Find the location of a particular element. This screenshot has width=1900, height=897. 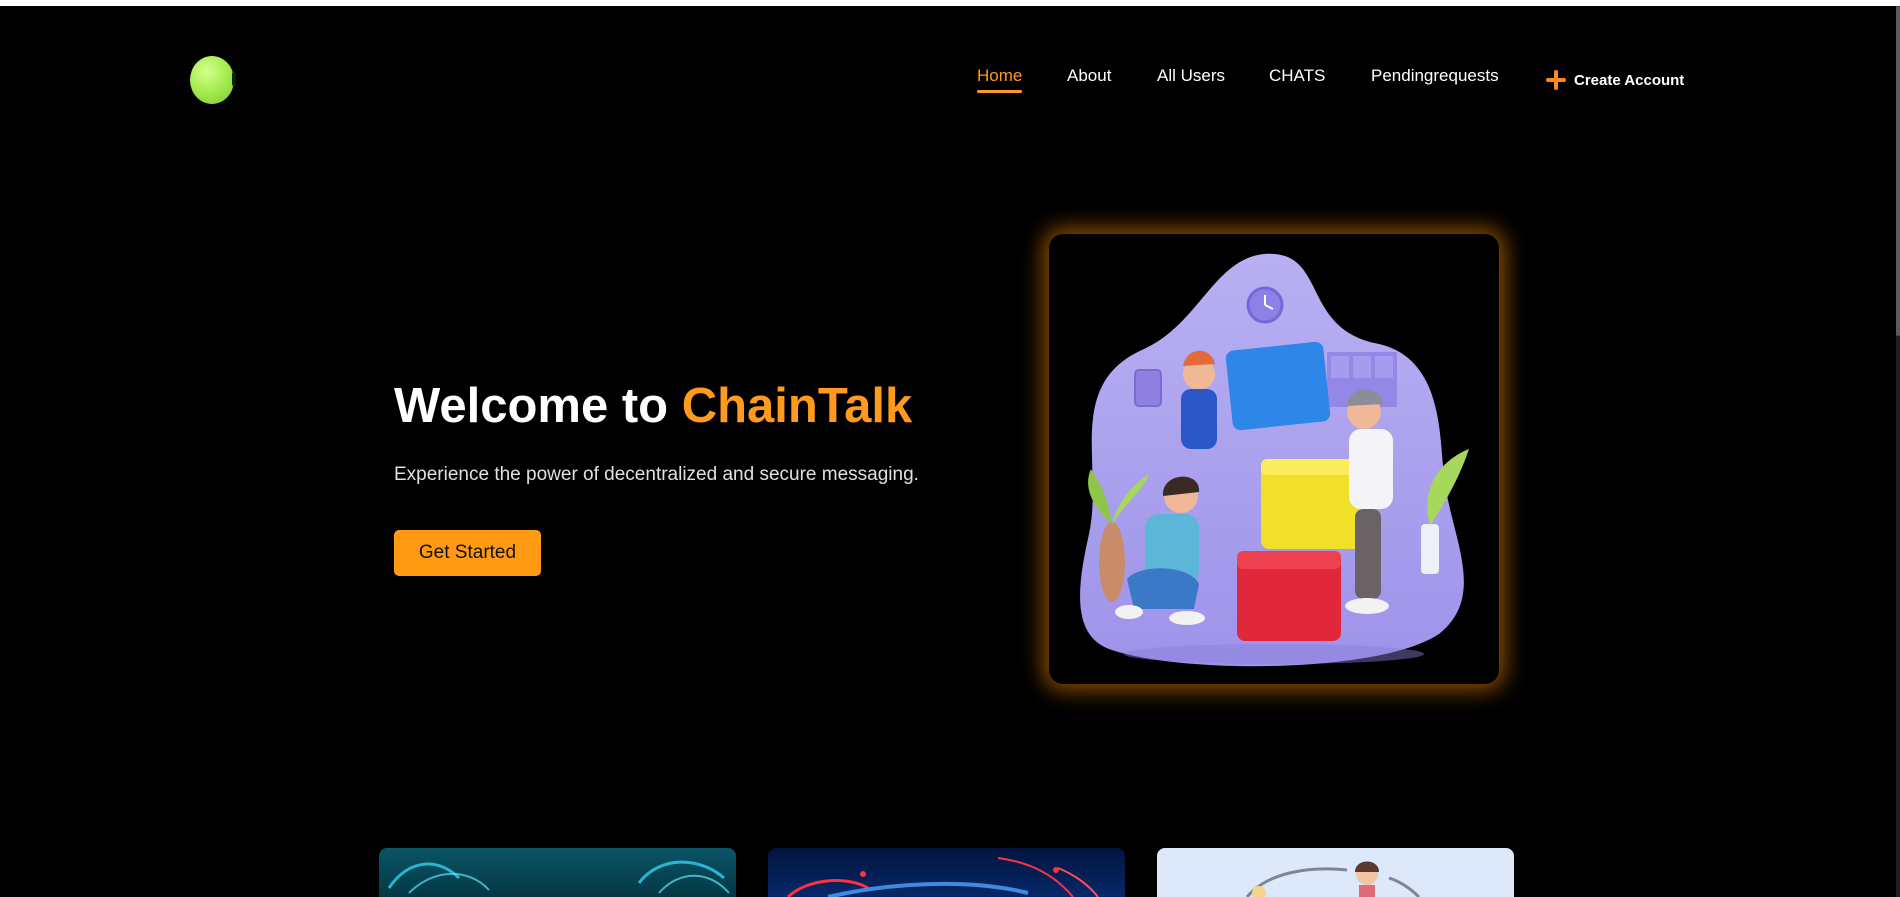

blockchain-links-image is located at coordinates (558, 877).